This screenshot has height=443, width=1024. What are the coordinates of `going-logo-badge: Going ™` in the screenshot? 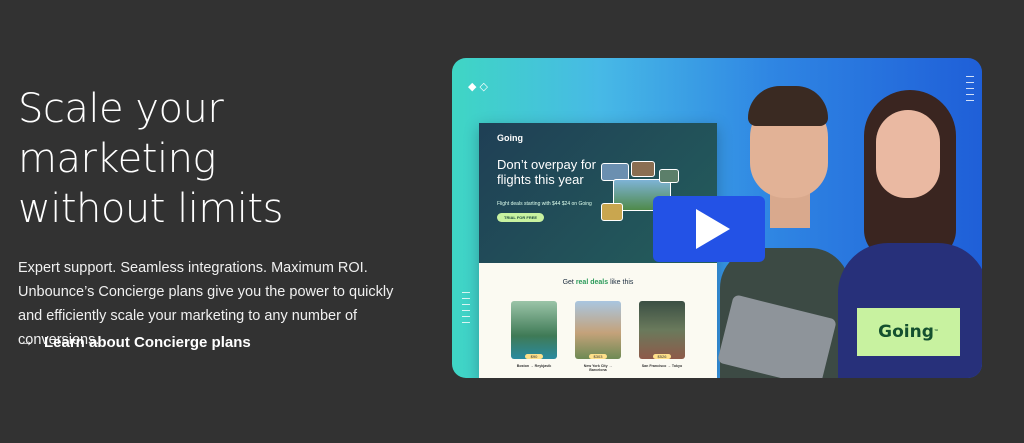 It's located at (908, 332).